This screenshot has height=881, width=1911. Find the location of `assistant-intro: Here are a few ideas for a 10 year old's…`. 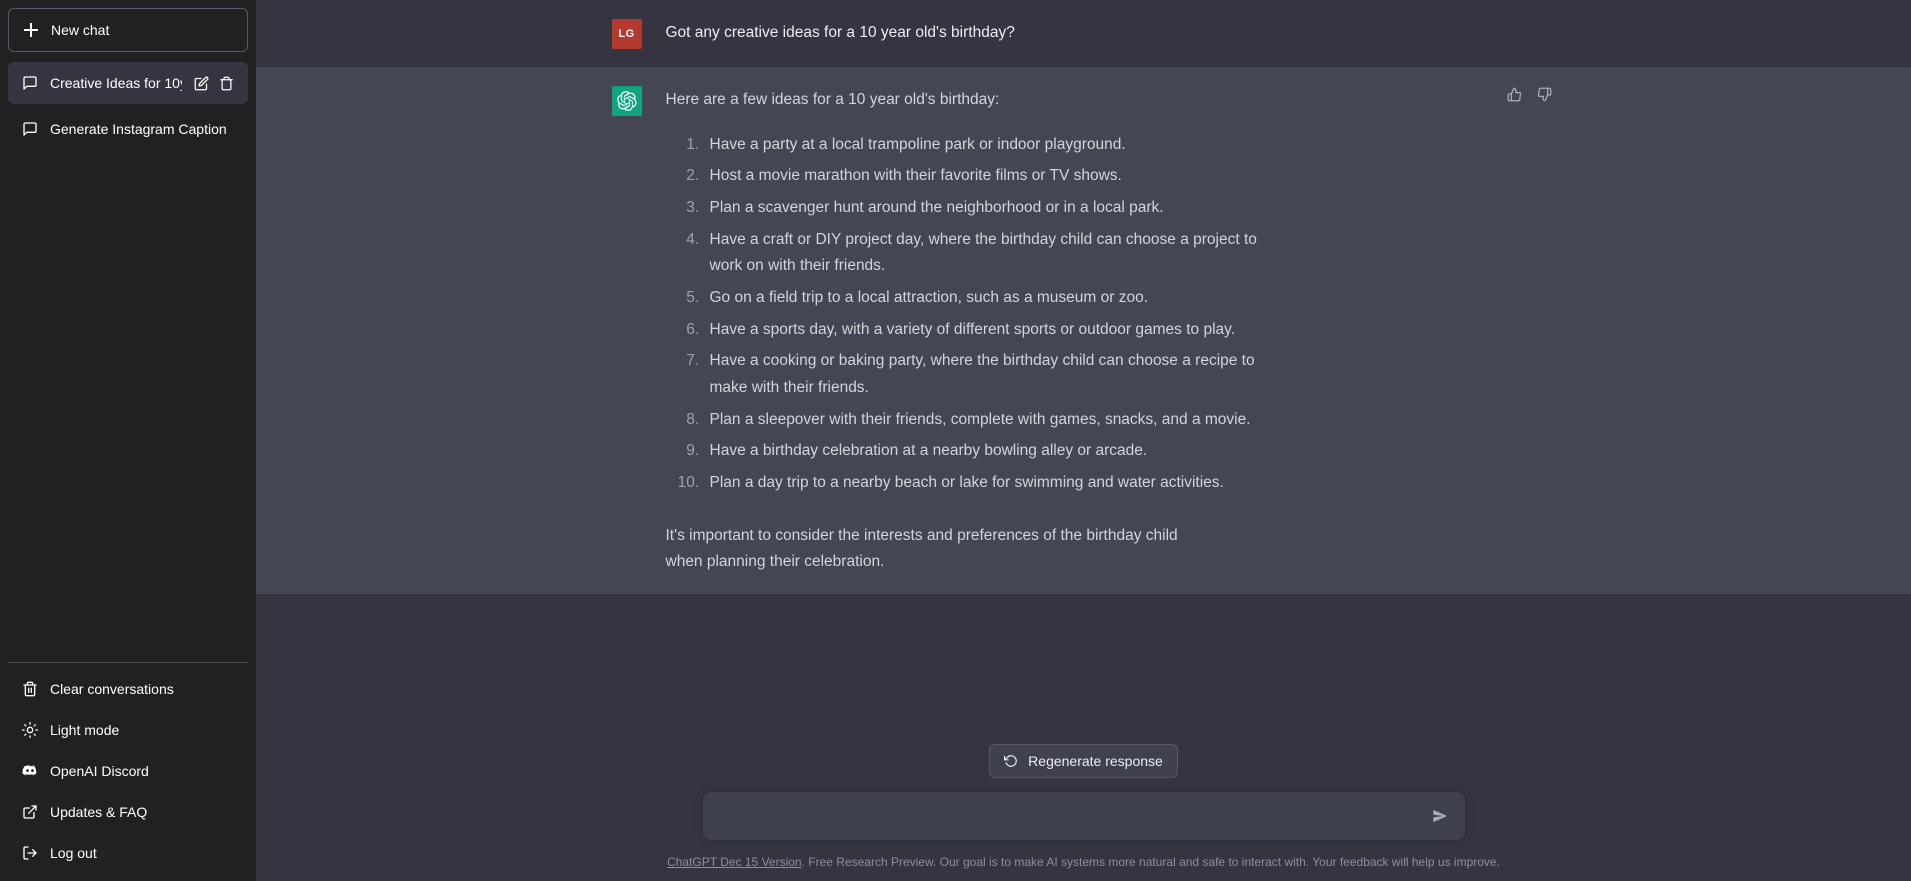

assistant-intro: Here are a few ideas for a 10 year old's… is located at coordinates (832, 99).